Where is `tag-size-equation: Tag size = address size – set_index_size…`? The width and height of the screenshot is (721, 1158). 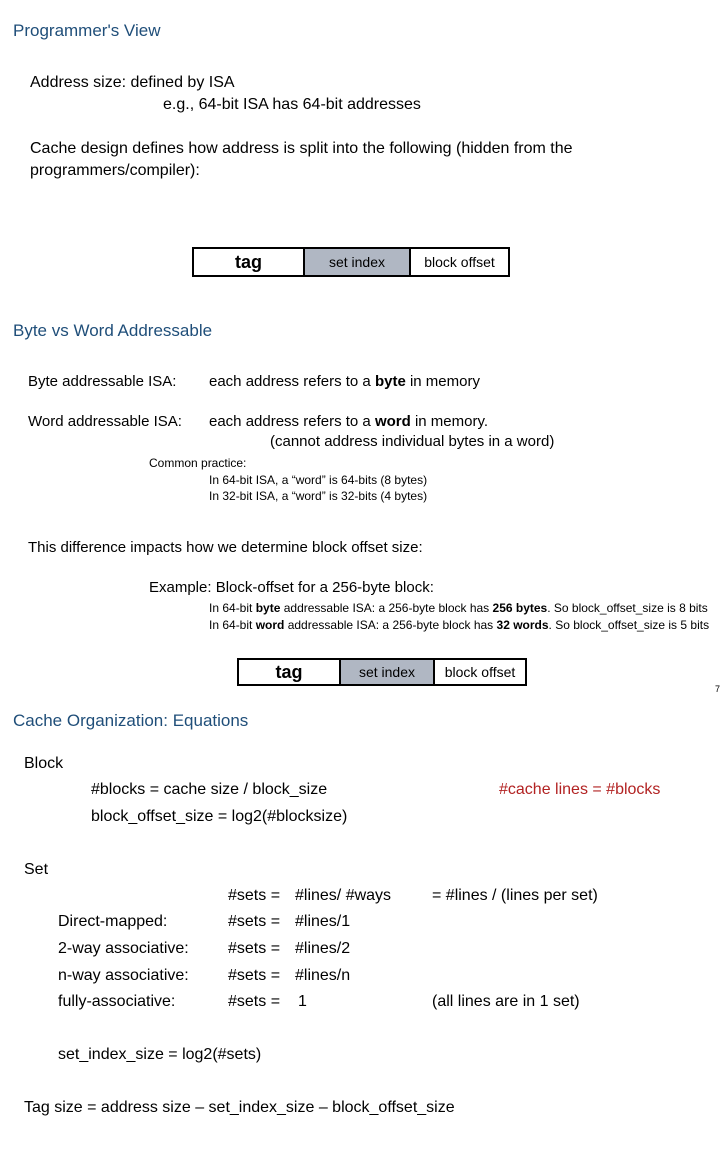 tag-size-equation: Tag size = address size – set_index_size… is located at coordinates (239, 1107).